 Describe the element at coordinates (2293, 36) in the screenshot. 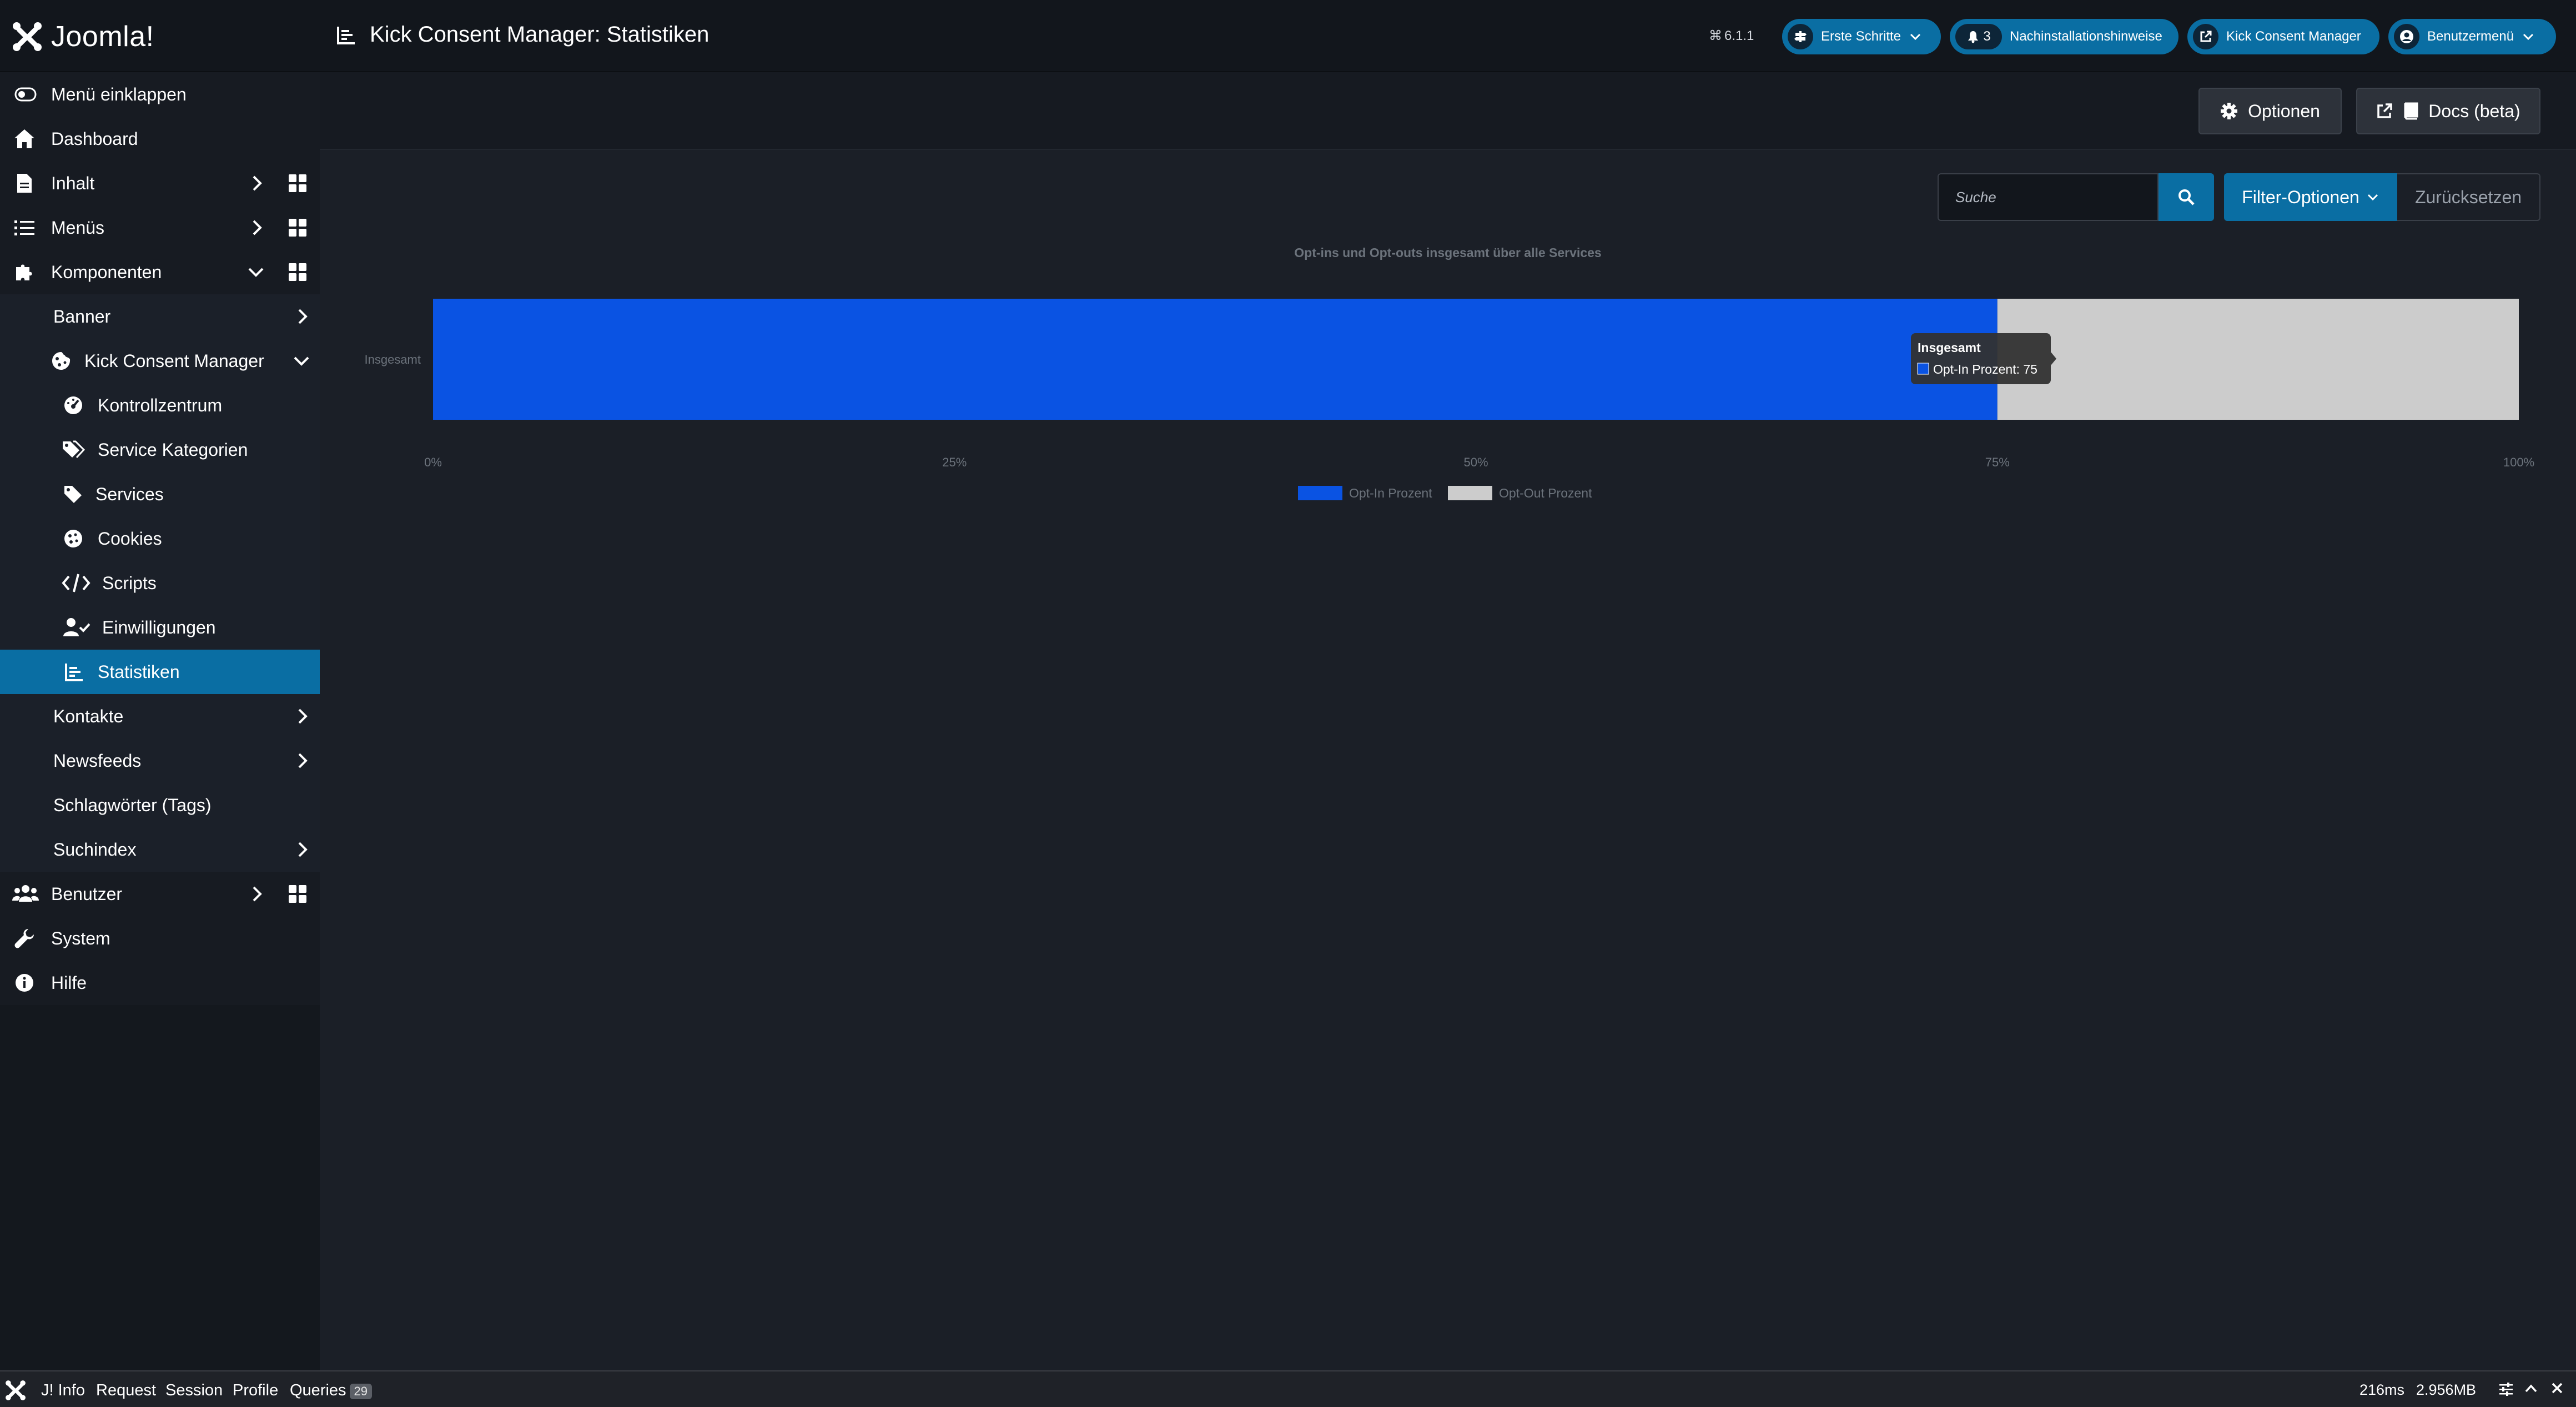

I see `view-site-label: Kick Consent Manager` at that location.